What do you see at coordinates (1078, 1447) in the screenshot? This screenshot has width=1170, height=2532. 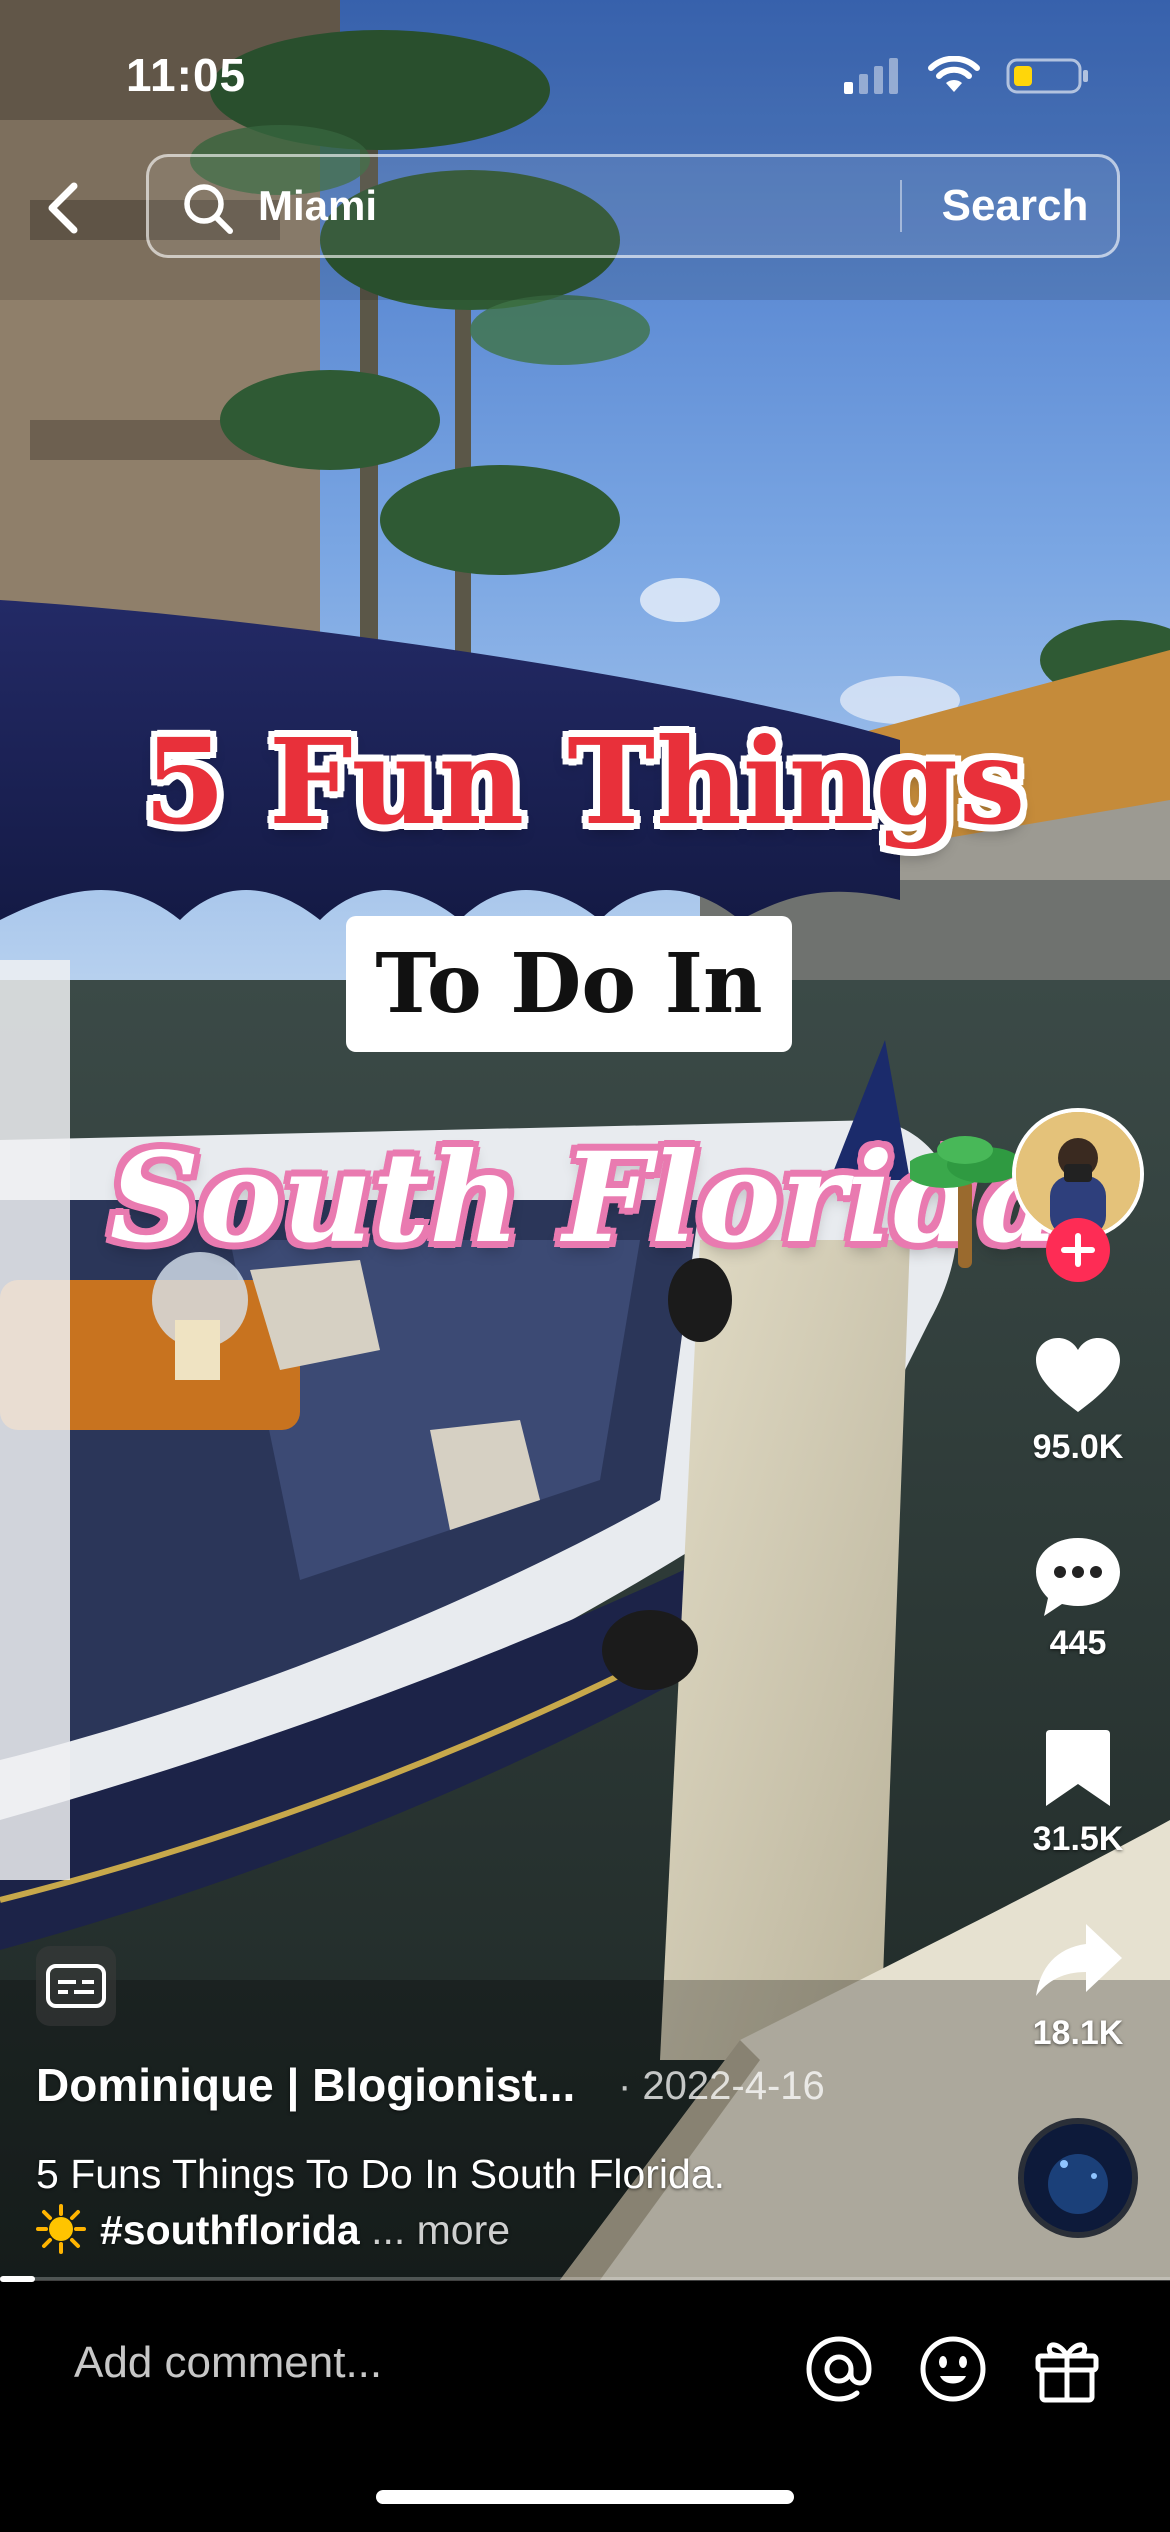 I see `like-count: 95.0K` at bounding box center [1078, 1447].